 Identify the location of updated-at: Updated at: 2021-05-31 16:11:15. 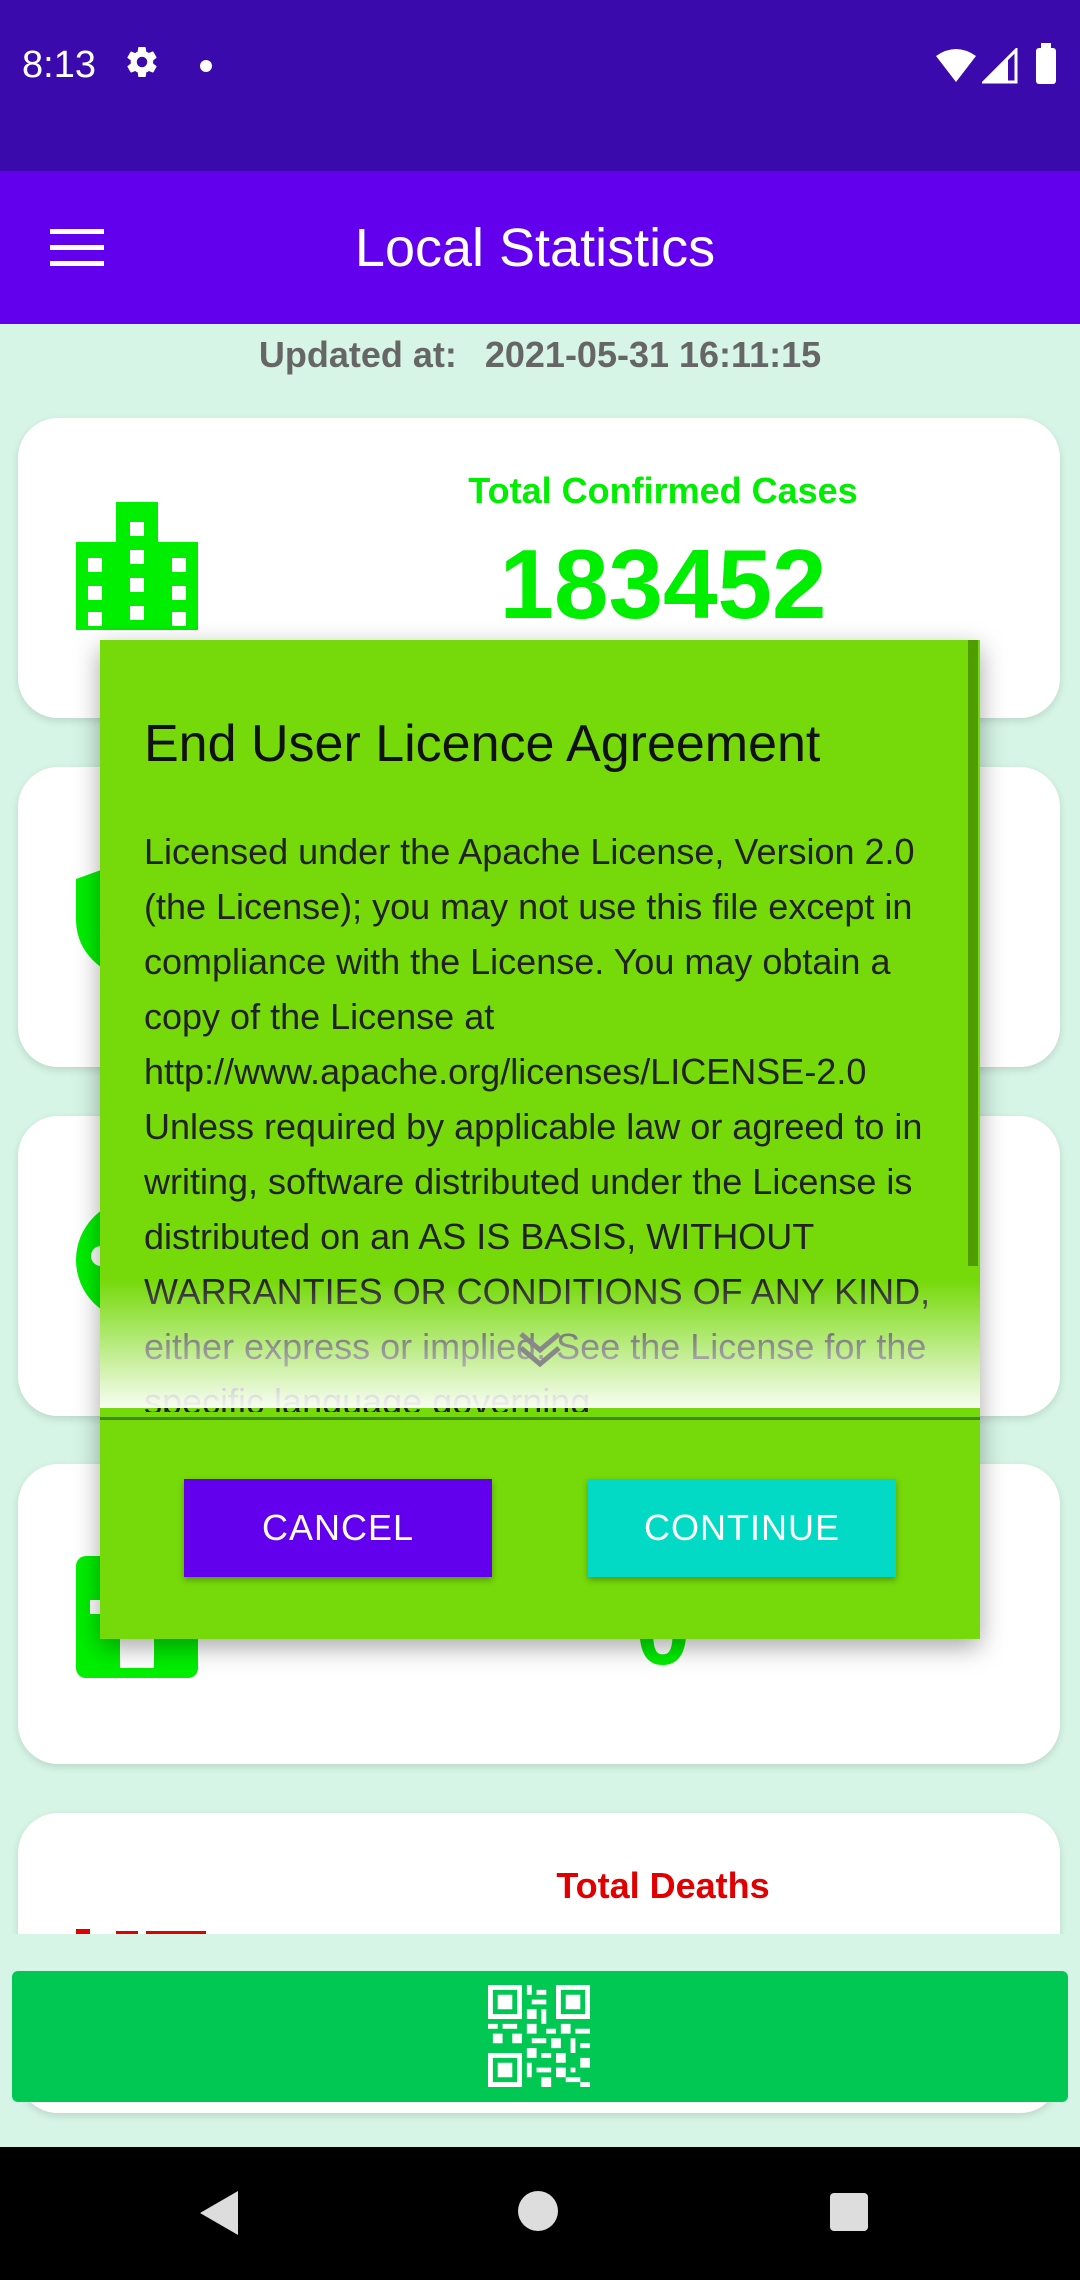
(540, 355).